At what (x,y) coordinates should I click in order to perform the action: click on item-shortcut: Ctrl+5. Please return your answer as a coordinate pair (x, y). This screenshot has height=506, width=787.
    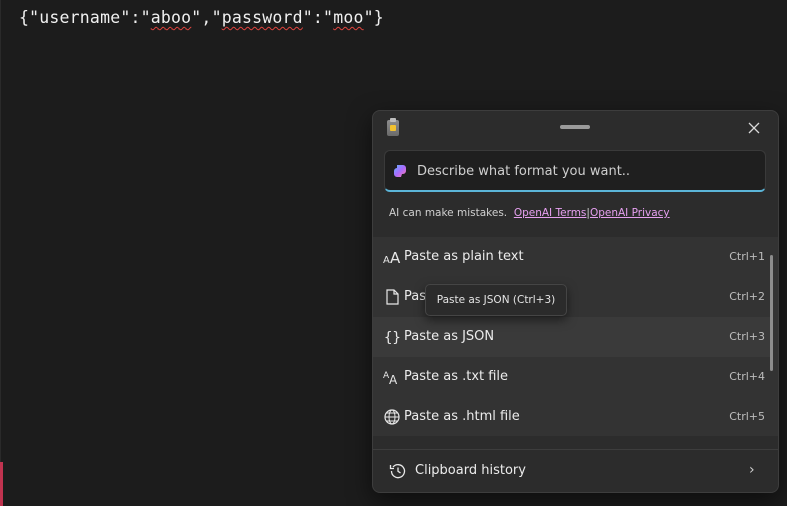
    Looking at the image, I should click on (747, 416).